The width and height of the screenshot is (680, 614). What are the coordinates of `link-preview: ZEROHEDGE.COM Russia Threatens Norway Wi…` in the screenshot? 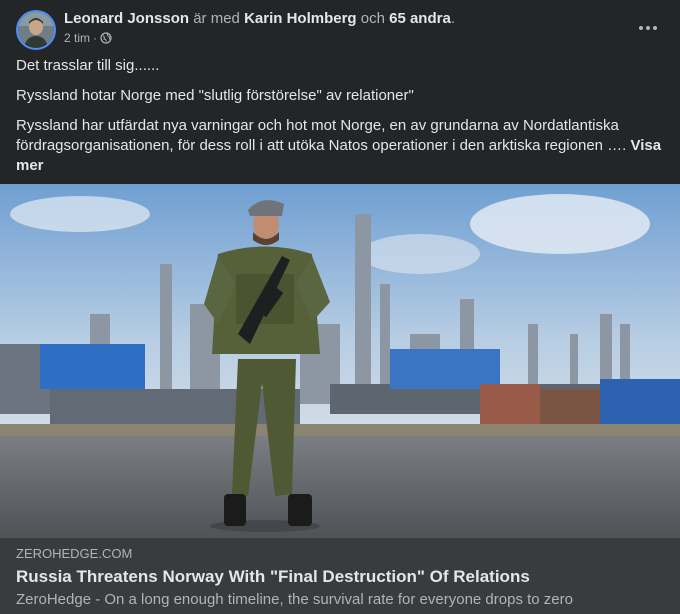 It's located at (340, 576).